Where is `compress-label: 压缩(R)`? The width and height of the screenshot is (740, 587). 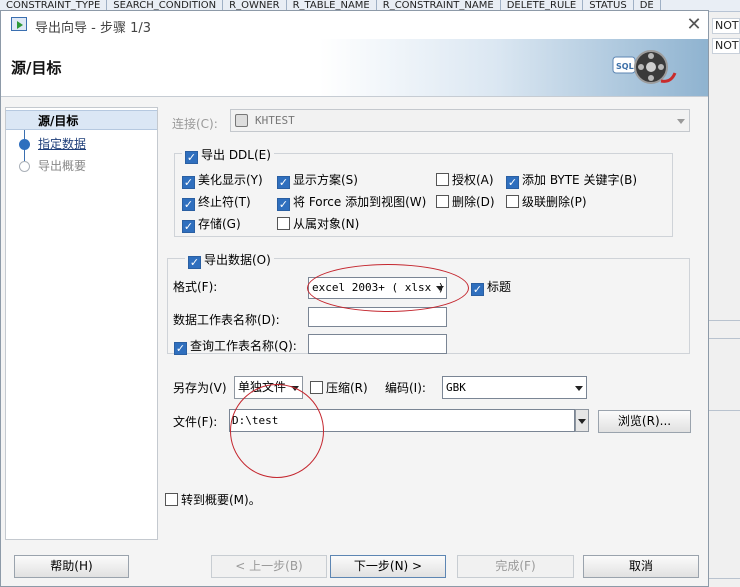
compress-label: 压缩(R) is located at coordinates (347, 388).